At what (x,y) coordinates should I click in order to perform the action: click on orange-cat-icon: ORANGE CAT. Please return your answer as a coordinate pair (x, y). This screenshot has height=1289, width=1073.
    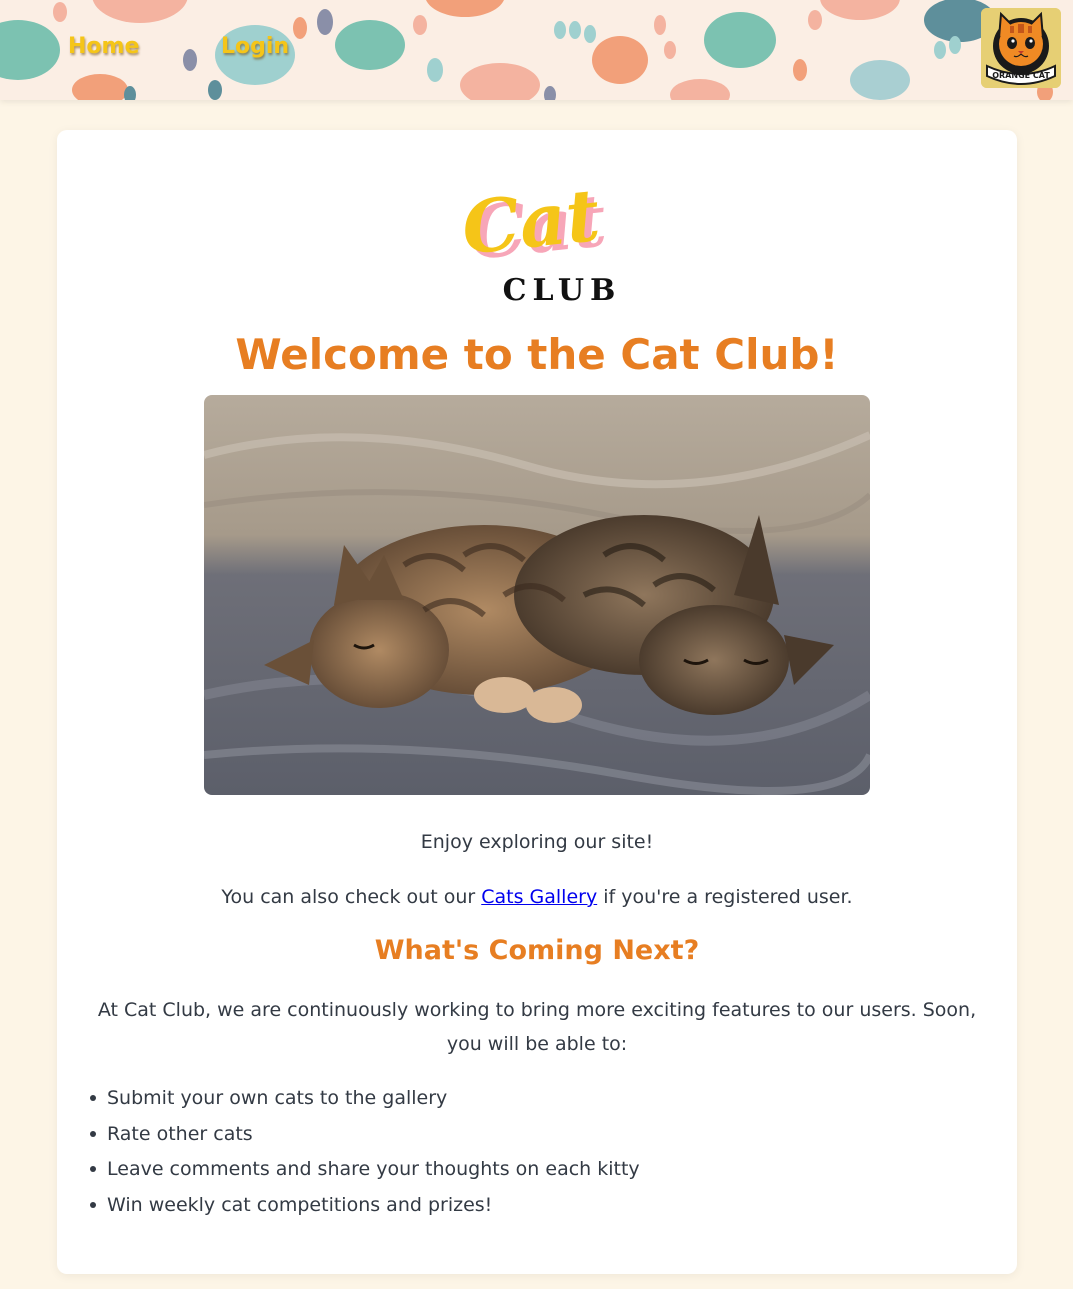
    Looking at the image, I should click on (1021, 48).